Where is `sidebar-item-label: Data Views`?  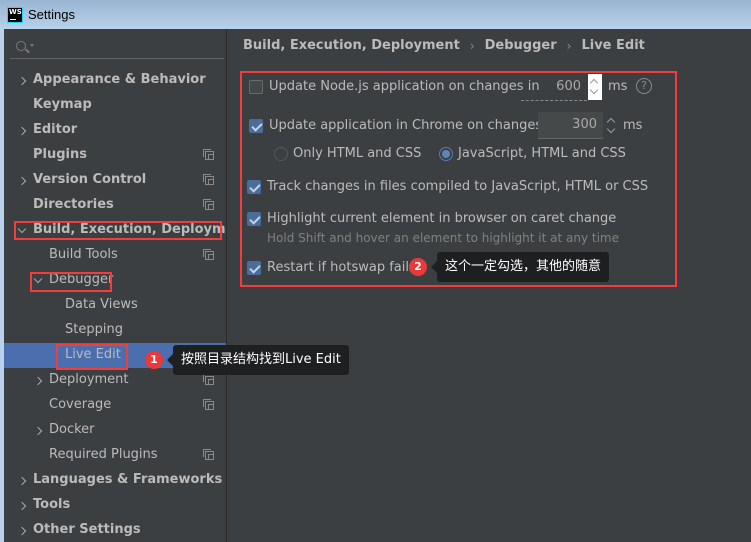 sidebar-item-label: Data Views is located at coordinates (101, 304).